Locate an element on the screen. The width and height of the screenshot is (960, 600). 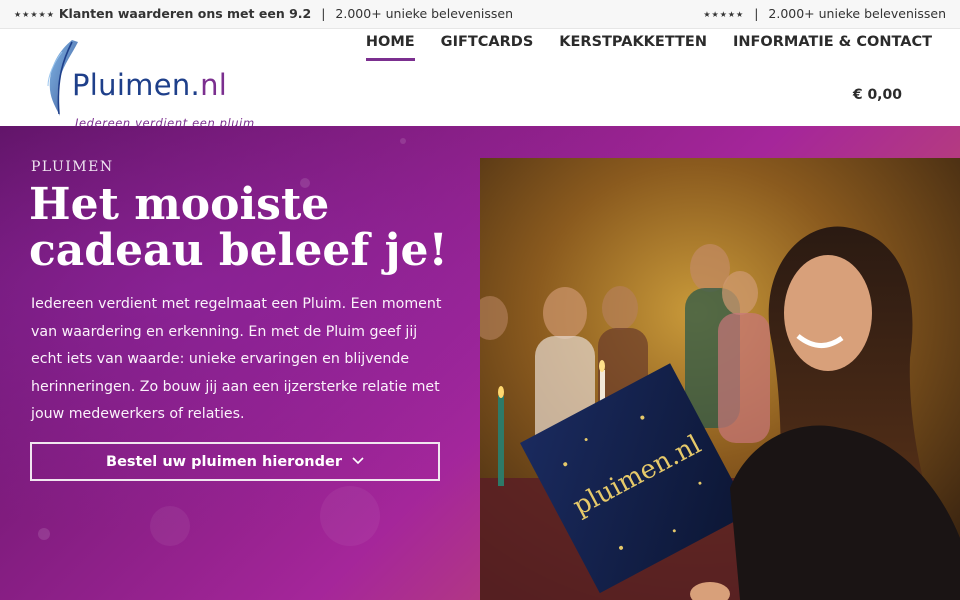
top-bar-right: ★★★★★ | 2.000+ unieke belevenissen is located at coordinates (824, 13).